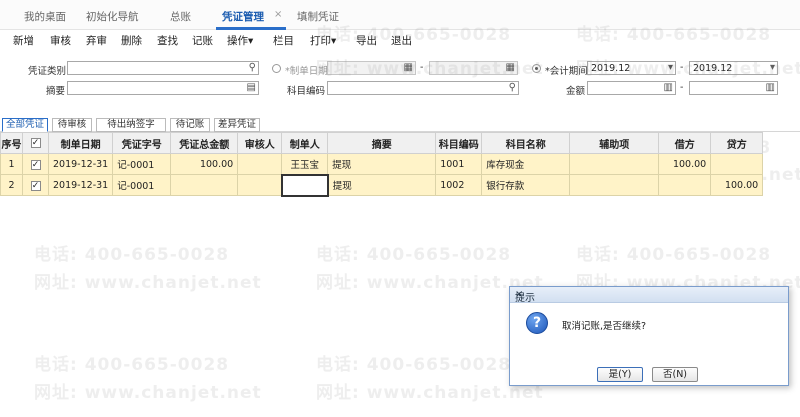  I want to click on cell-seq: 2, so click(11, 185).